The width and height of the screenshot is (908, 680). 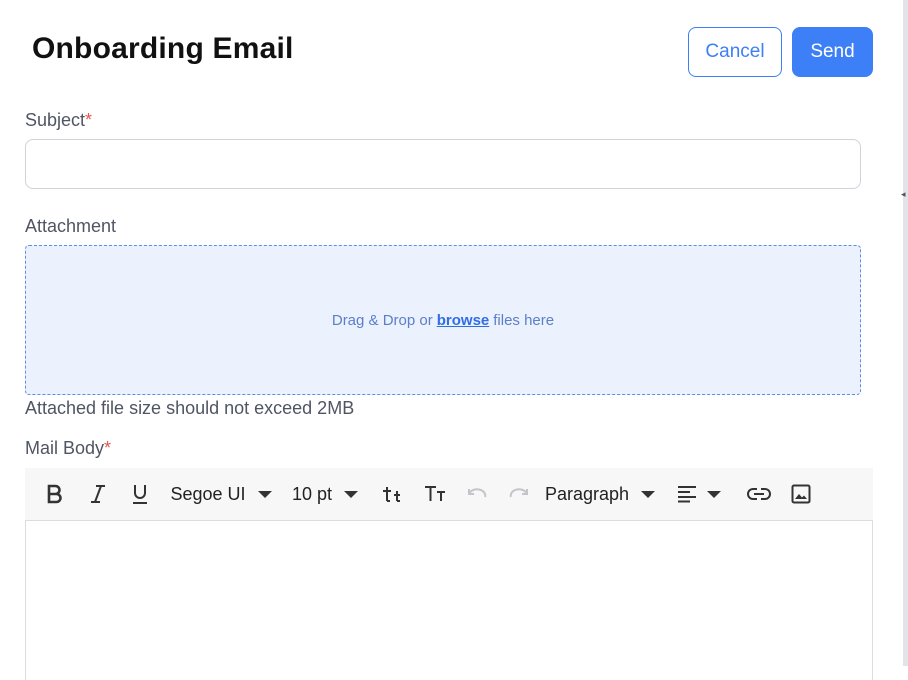 What do you see at coordinates (759, 494) in the screenshot?
I see `link-icon` at bounding box center [759, 494].